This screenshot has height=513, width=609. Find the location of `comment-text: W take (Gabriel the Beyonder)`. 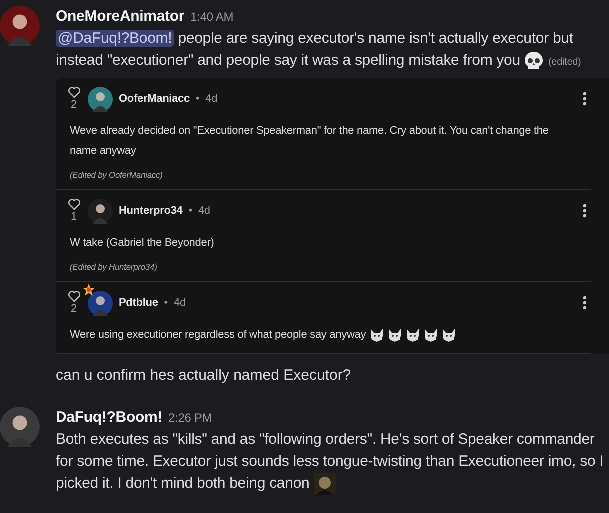

comment-text: W take (Gabriel the Beyonder) is located at coordinates (143, 243).